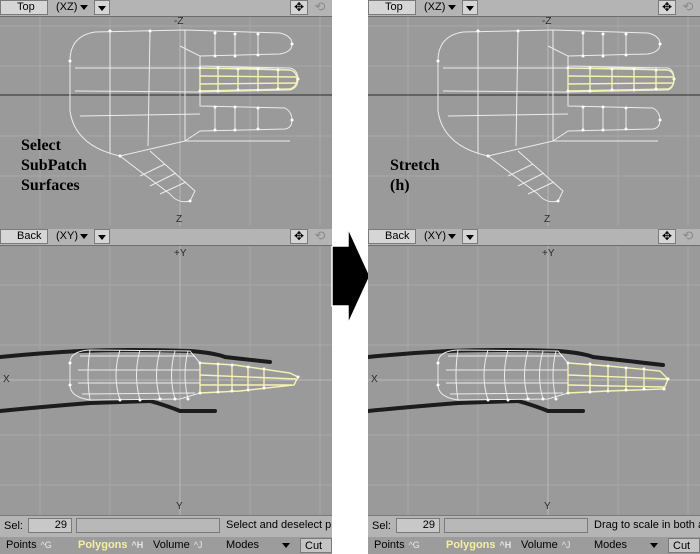 Image resolution: width=700 pixels, height=554 pixels. I want to click on status-bar: Sel: 29 Select and deselect p, so click(166, 526).